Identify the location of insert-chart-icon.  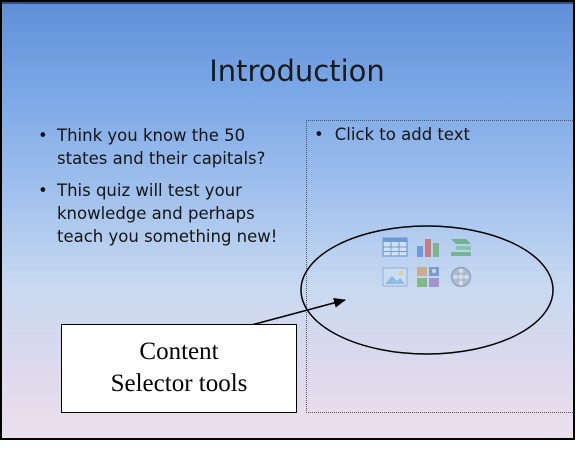
(428, 247).